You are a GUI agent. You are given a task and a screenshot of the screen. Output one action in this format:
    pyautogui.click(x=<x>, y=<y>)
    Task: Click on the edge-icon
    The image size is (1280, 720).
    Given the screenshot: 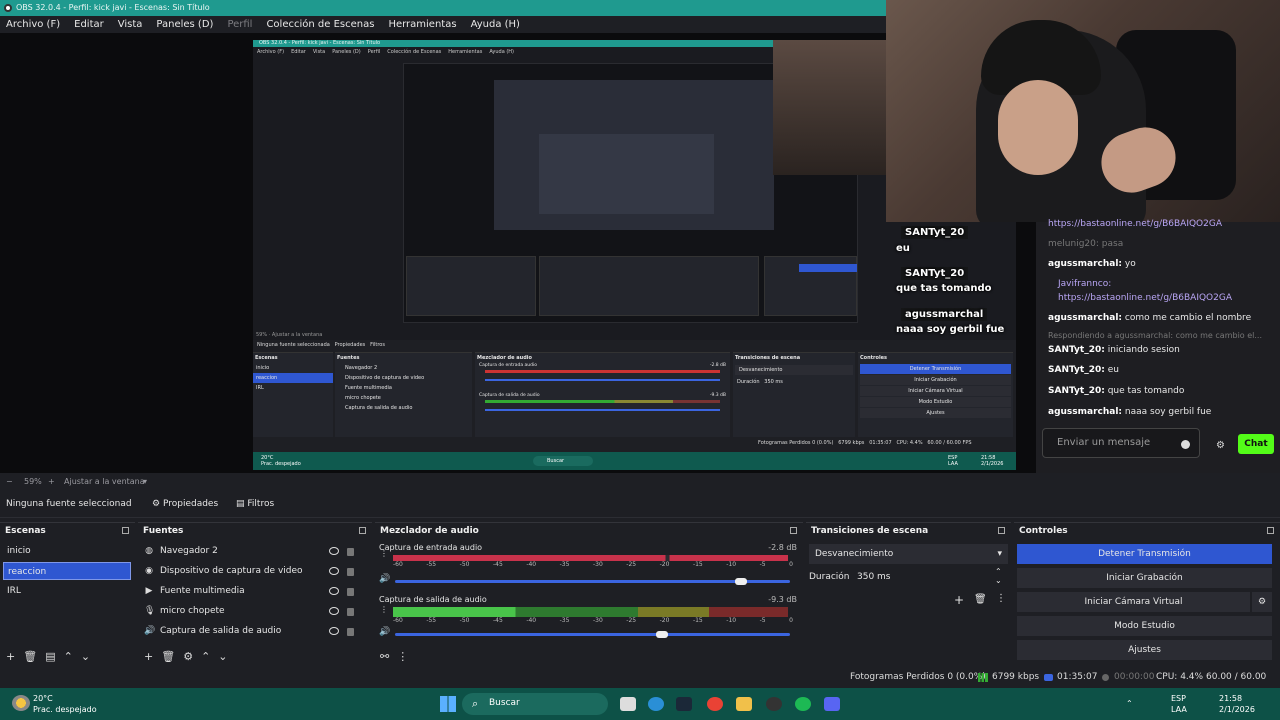 What is the action you would take?
    pyautogui.click(x=656, y=704)
    